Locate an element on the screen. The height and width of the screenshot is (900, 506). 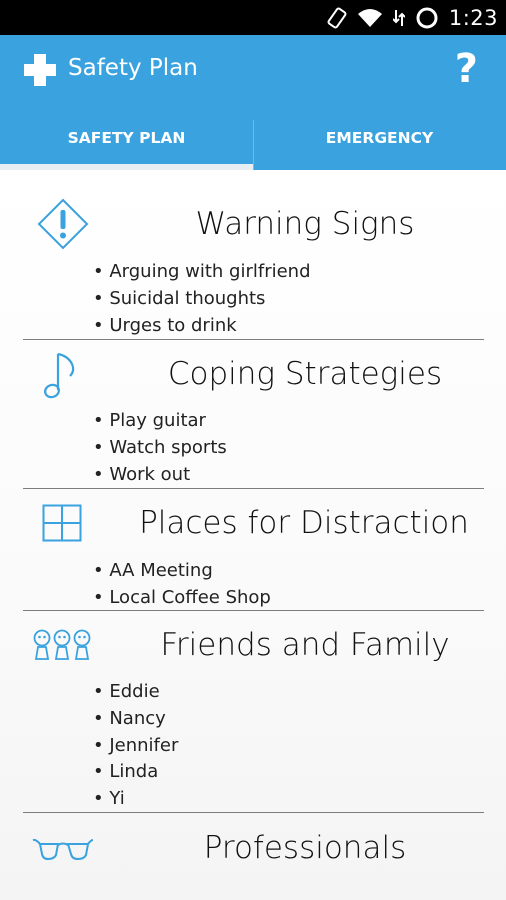
tab-bar: SAFETY PLAN EMERGENCY is located at coordinates (253, 145).